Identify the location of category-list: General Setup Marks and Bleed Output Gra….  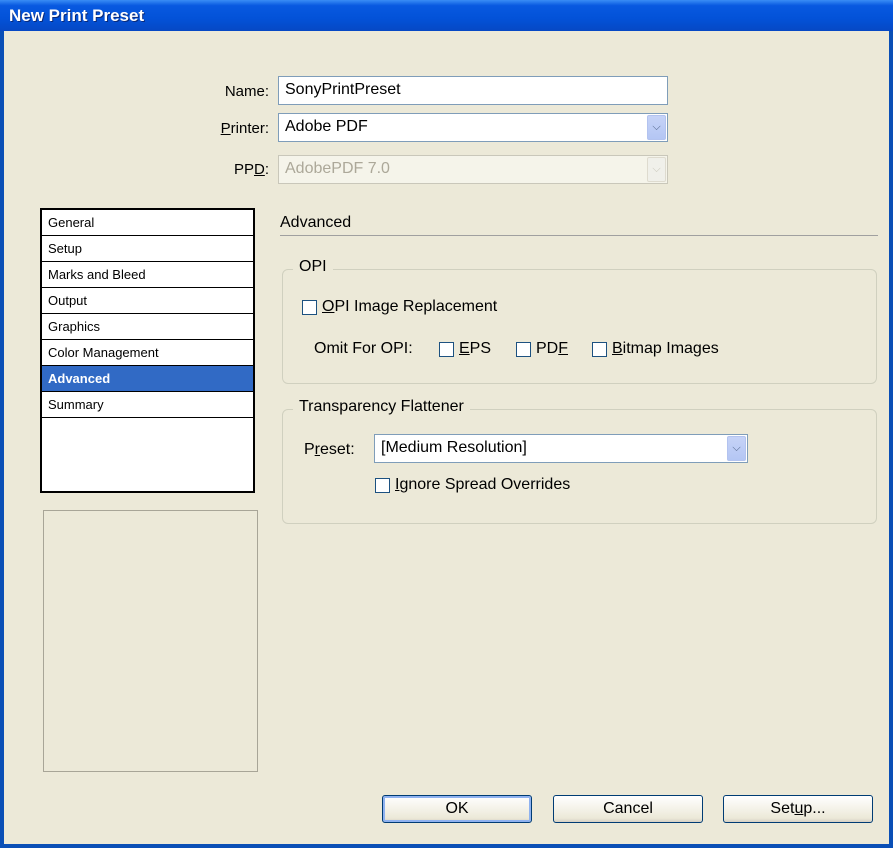
(147, 350).